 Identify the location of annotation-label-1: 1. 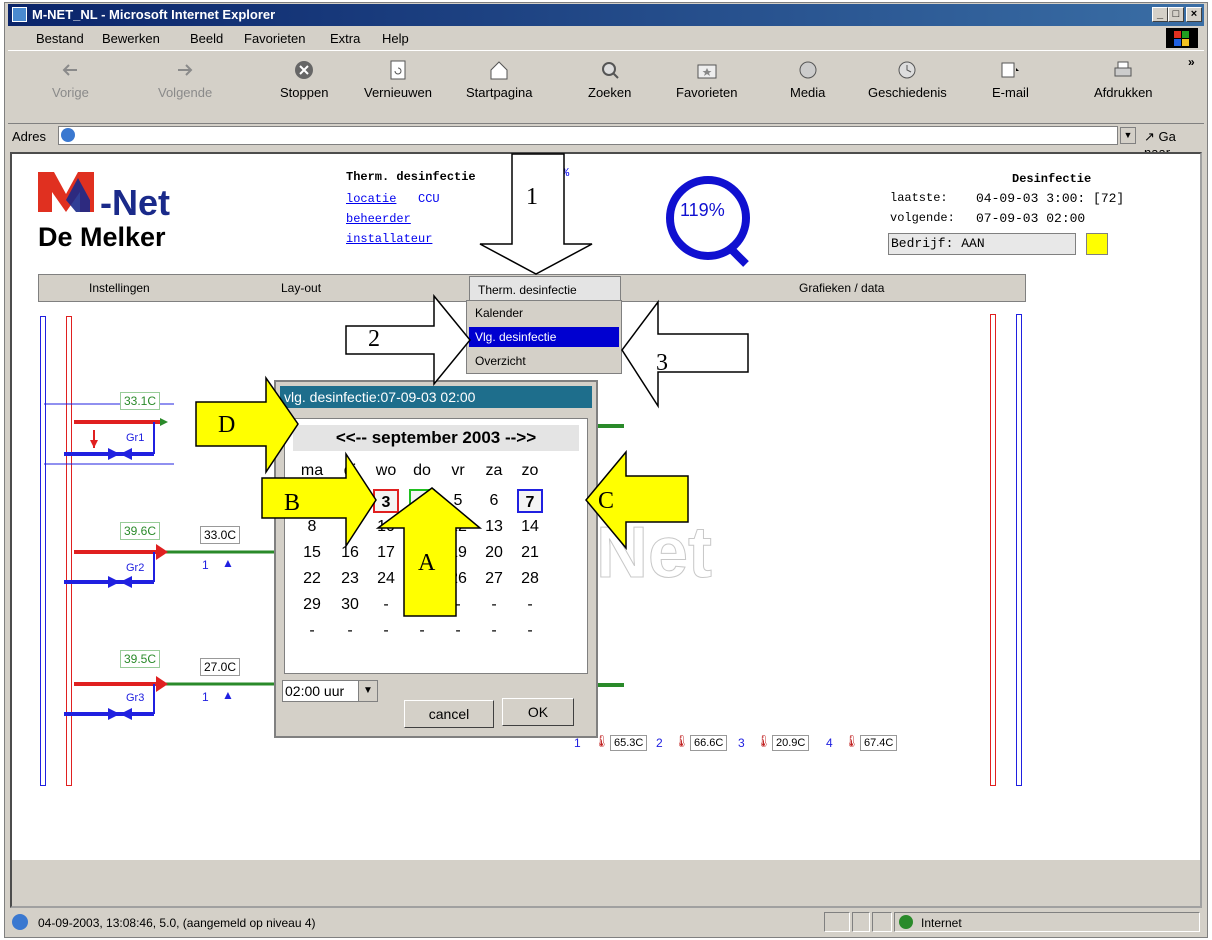
(532, 197).